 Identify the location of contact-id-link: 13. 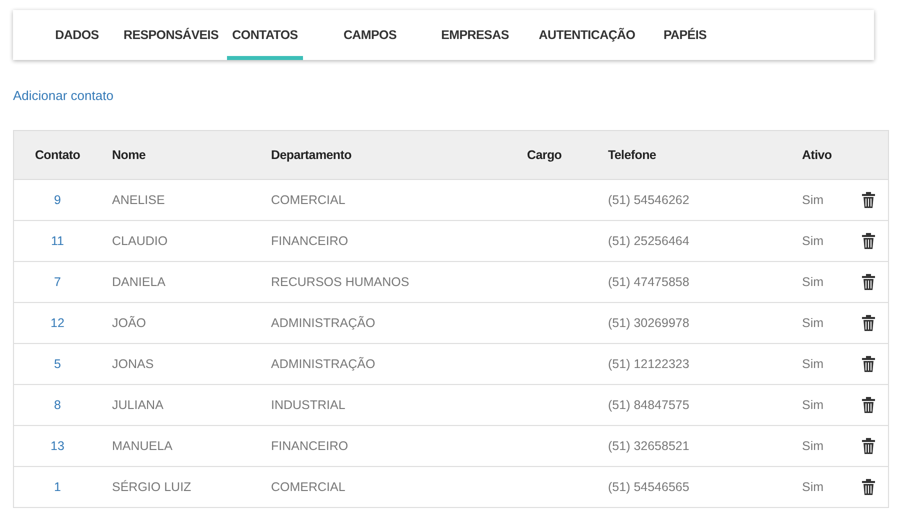
(57, 446).